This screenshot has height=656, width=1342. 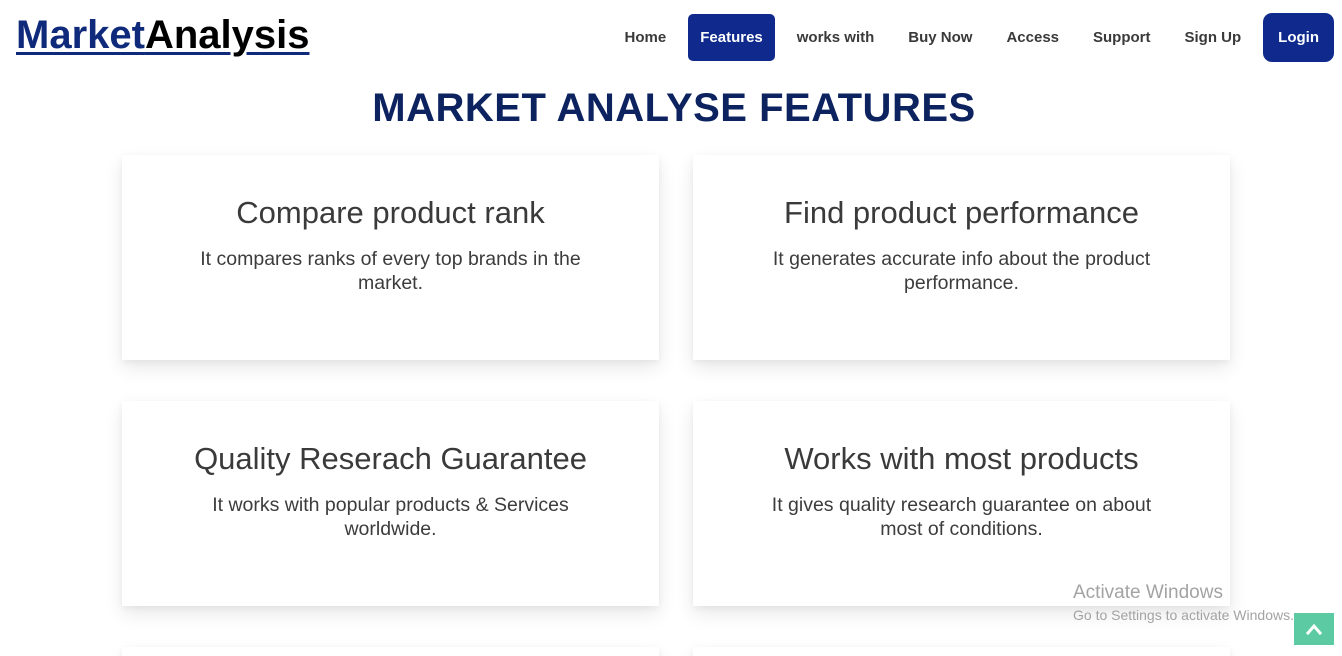 I want to click on feature-card-title: Find product performance, so click(x=961, y=212).